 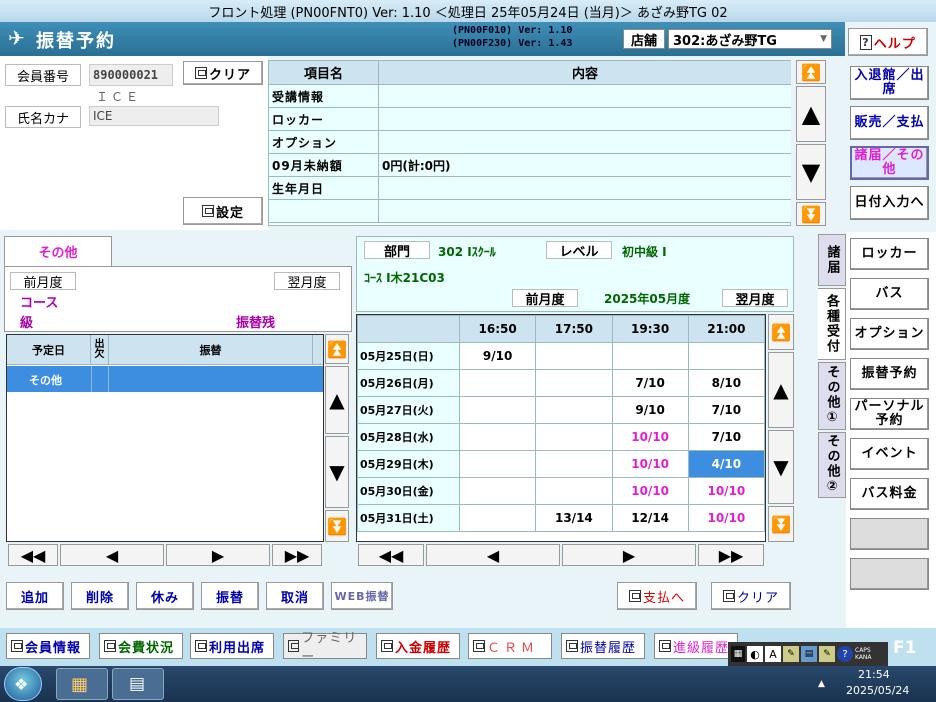 I want to click on ime-help-icon: ?, so click(x=845, y=654).